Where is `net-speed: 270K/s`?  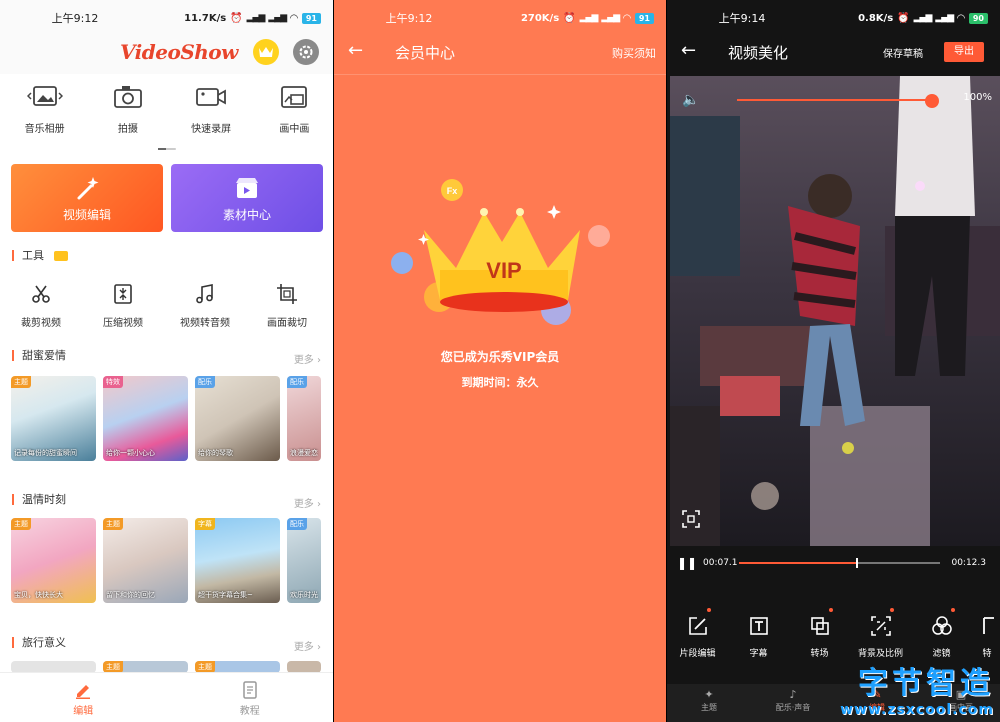
net-speed: 270K/s is located at coordinates (540, 18).